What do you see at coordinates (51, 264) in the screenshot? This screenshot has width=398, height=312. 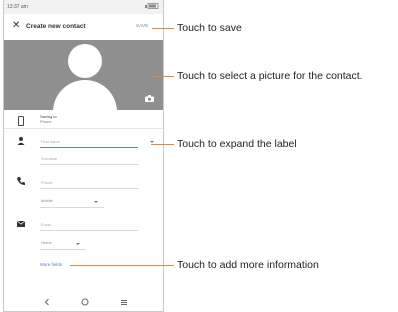 I see `more-fields-link: More fields` at bounding box center [51, 264].